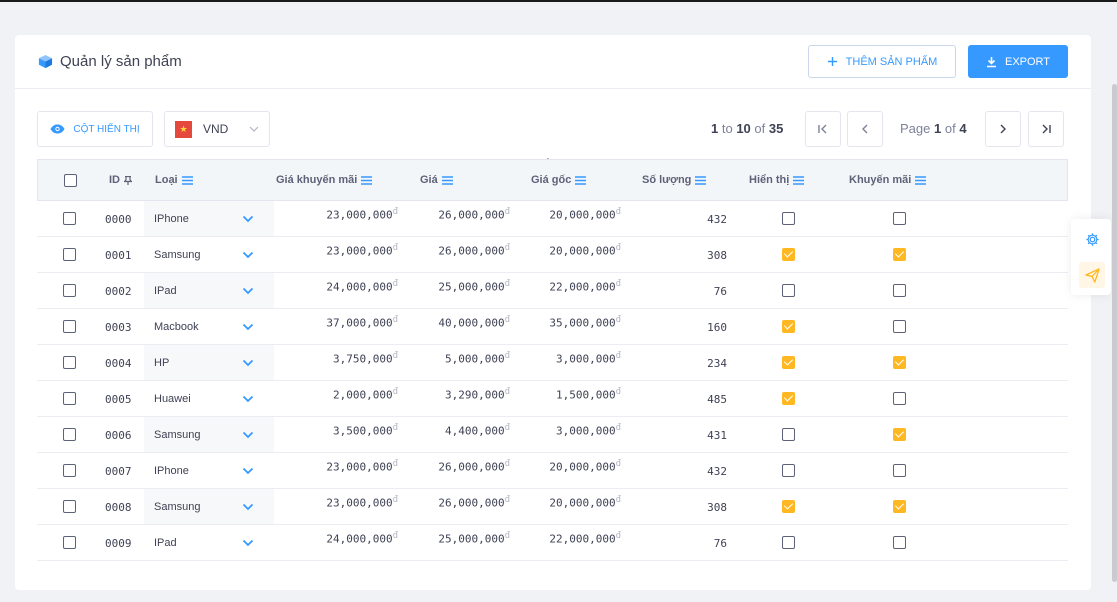 Image resolution: width=1117 pixels, height=602 pixels. I want to click on select-all-checkbox, so click(70, 180).